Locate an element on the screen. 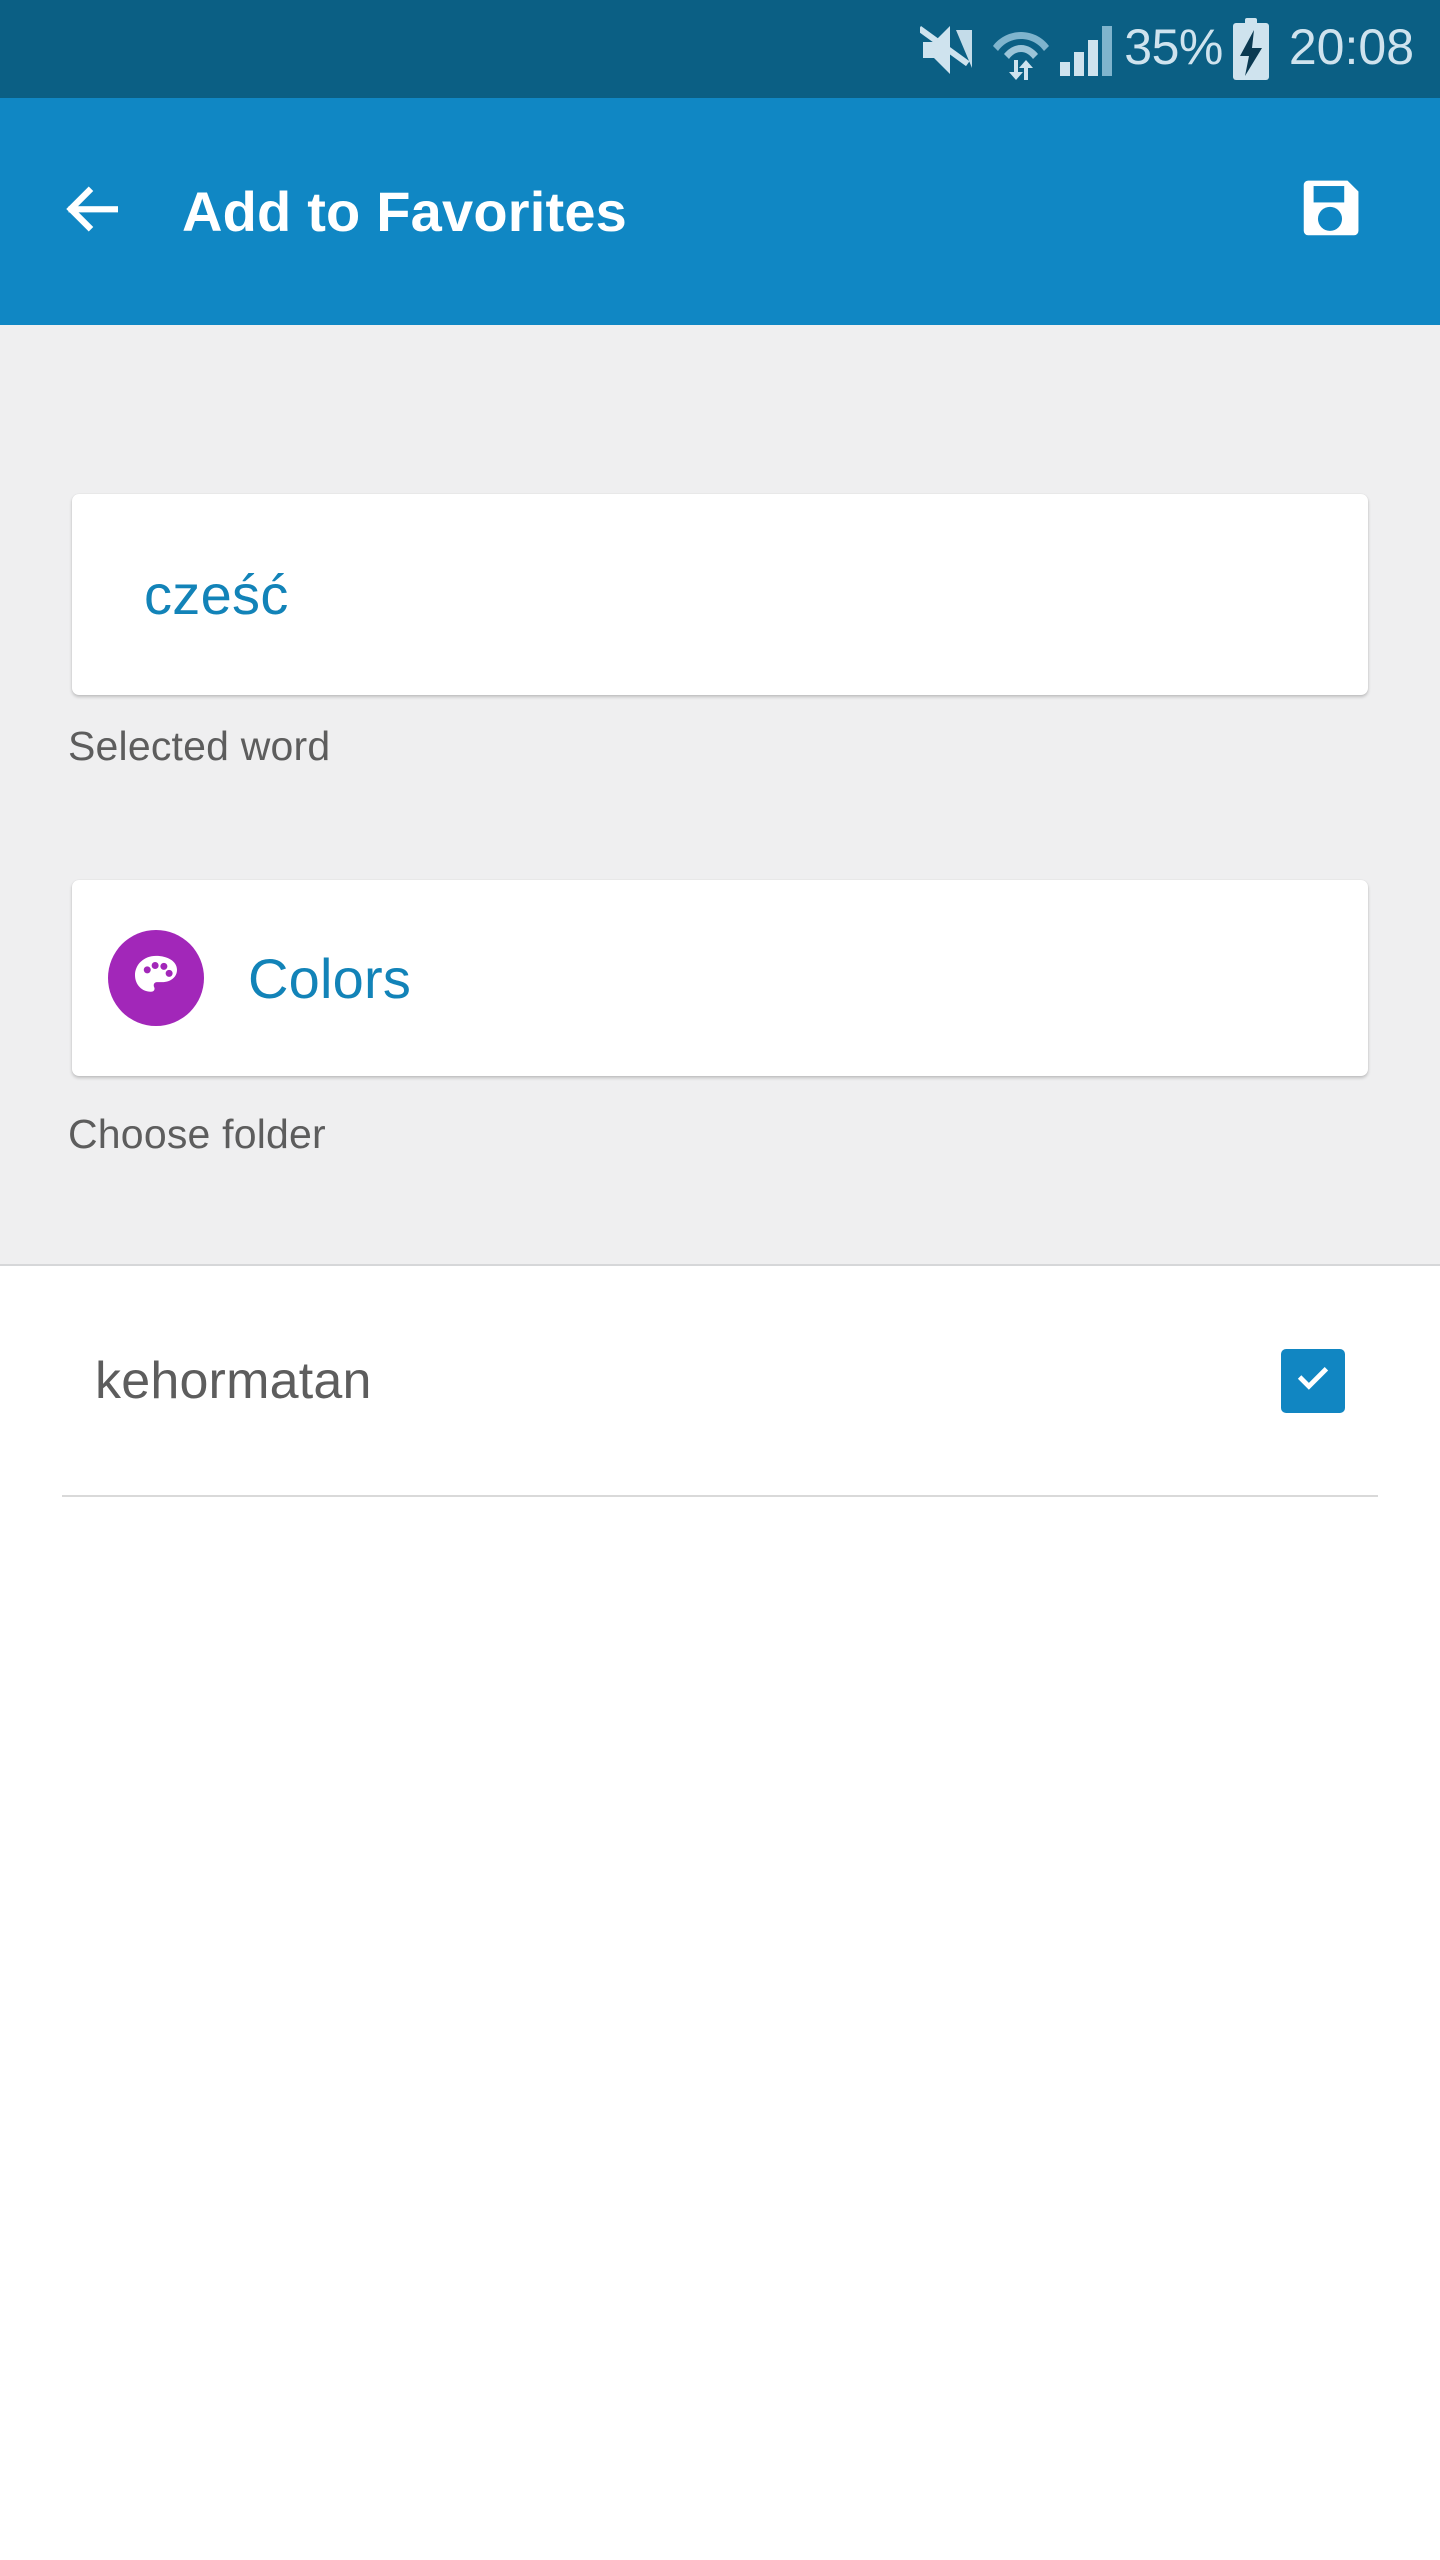 The image size is (1440, 2560). back-arrow-icon is located at coordinates (91, 211).